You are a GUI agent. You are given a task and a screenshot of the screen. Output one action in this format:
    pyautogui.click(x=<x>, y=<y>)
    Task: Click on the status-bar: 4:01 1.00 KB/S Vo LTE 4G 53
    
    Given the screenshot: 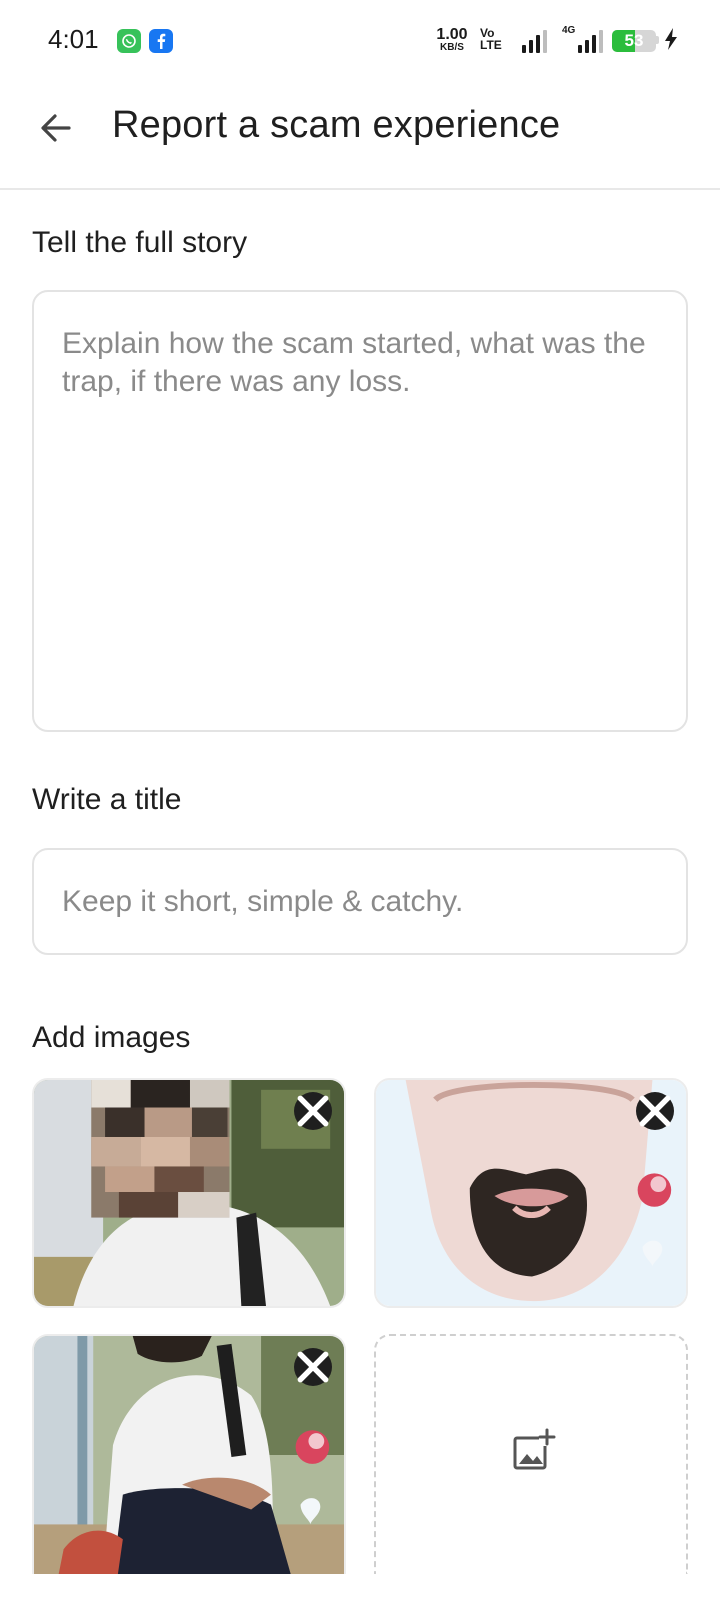 What is the action you would take?
    pyautogui.click(x=360, y=42)
    